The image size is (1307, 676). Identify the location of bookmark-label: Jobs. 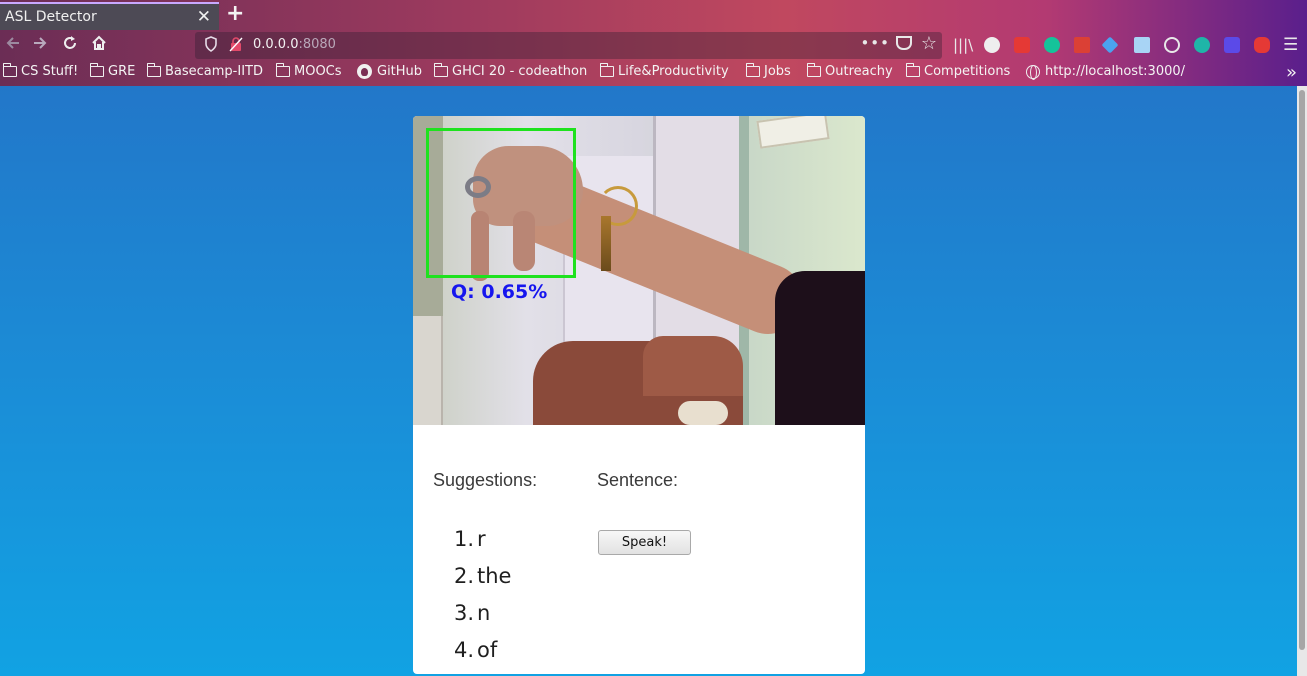
(777, 71).